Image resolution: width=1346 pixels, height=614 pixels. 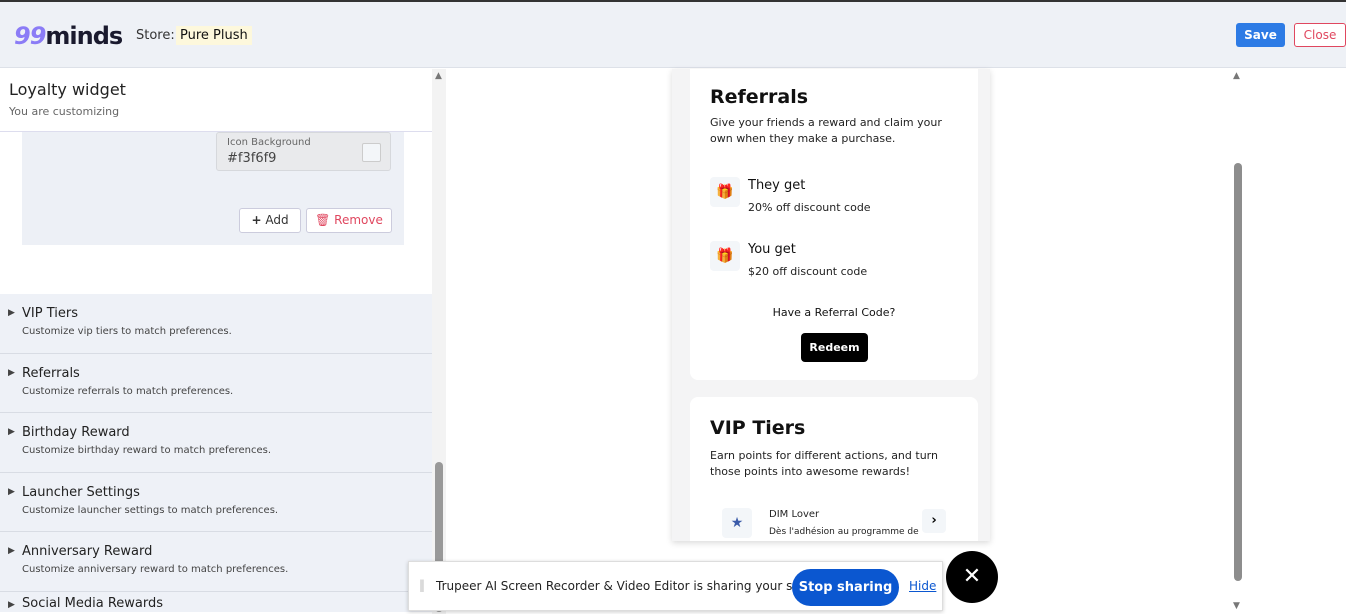 I want to click on panel-header: Loyalty widget You are customizing, so click(x=216, y=100).